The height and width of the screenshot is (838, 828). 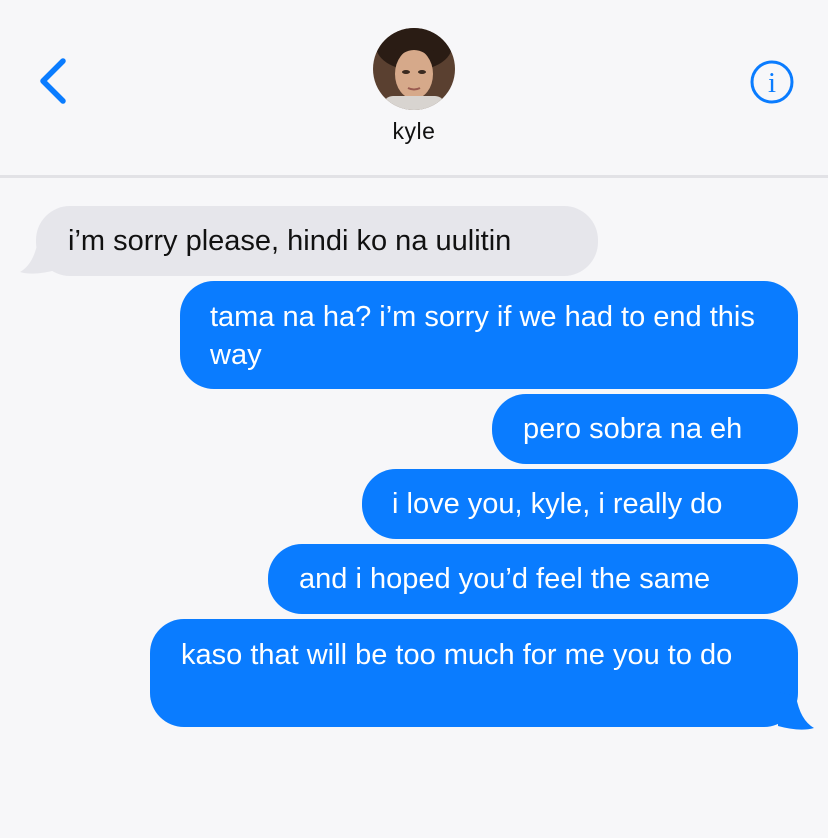 I want to click on contact-name: kyle, so click(x=414, y=131).